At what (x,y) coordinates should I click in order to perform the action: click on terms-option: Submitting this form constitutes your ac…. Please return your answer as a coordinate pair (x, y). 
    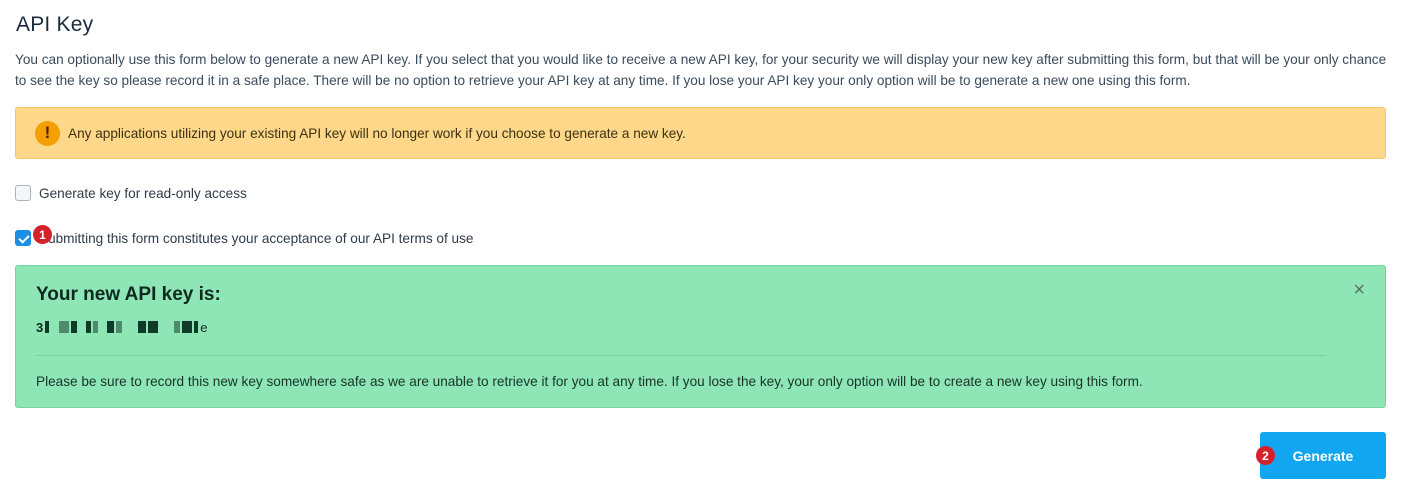
    Looking at the image, I should click on (244, 238).